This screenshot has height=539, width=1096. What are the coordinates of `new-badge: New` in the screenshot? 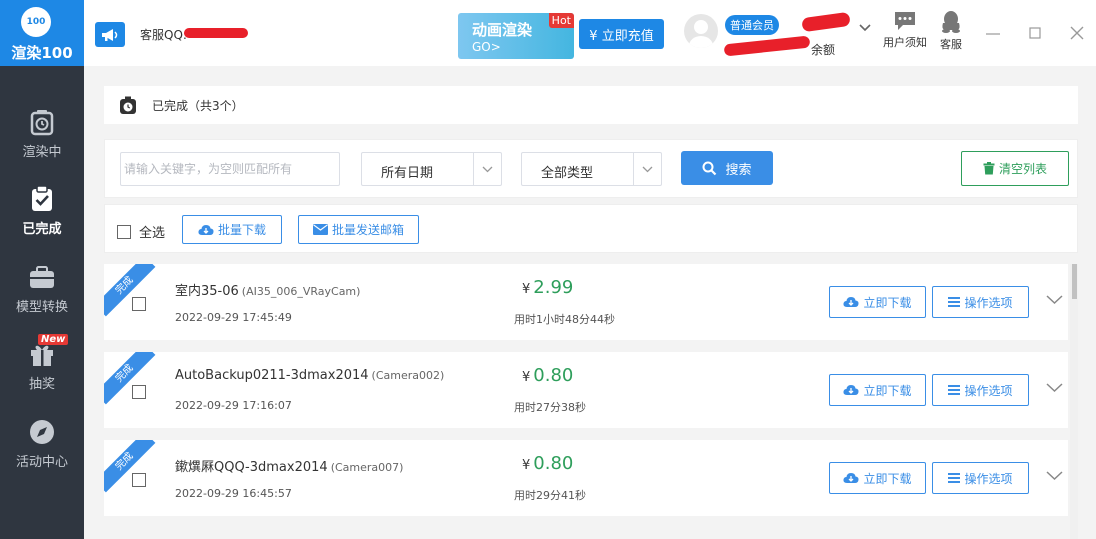 It's located at (53, 339).